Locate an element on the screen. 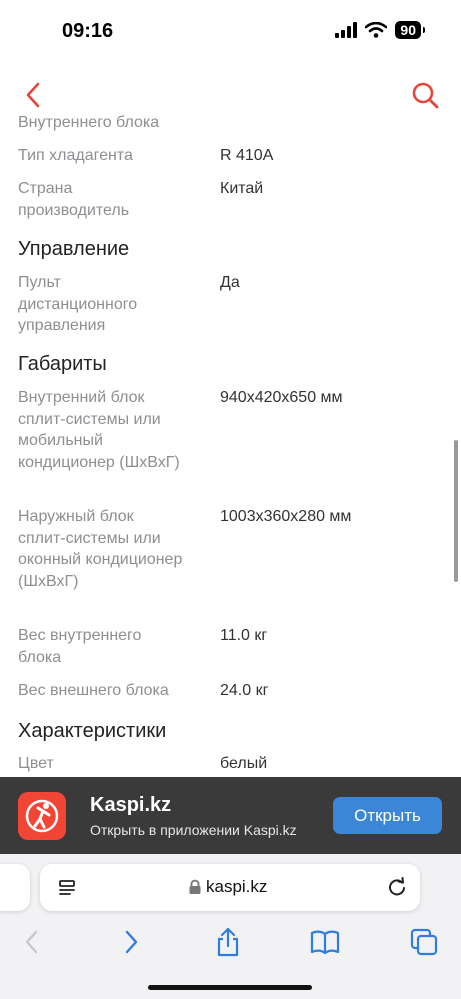 The image size is (461, 999). battery-icon: 90 is located at coordinates (410, 30).